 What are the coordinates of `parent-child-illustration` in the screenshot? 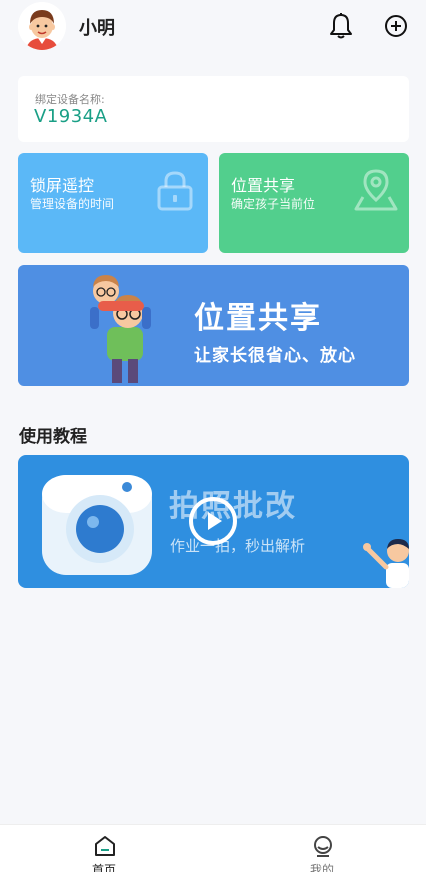 It's located at (132, 326).